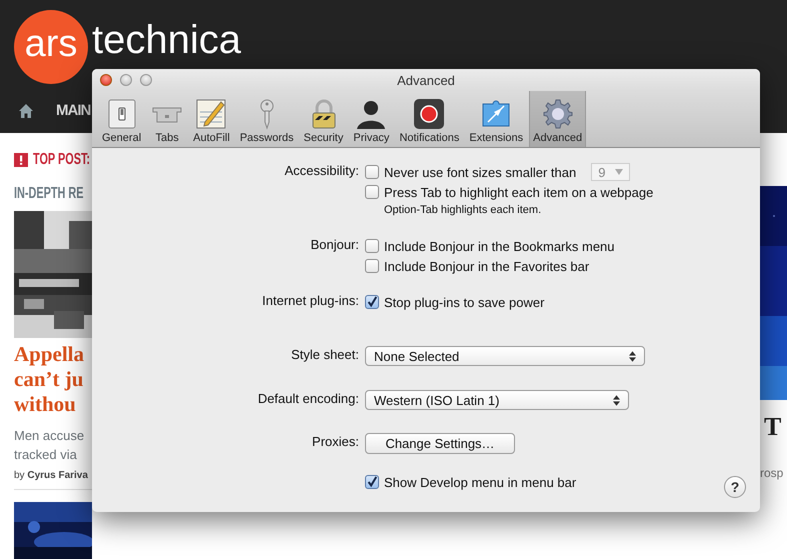  I want to click on toolbar-tab: Tabs, so click(167, 119).